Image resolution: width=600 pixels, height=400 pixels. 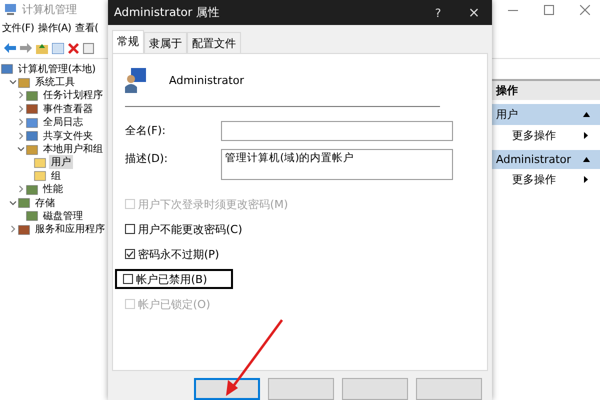 What do you see at coordinates (179, 254) in the screenshot?
I see `checkbox-label: 密码永不过期(P)` at bounding box center [179, 254].